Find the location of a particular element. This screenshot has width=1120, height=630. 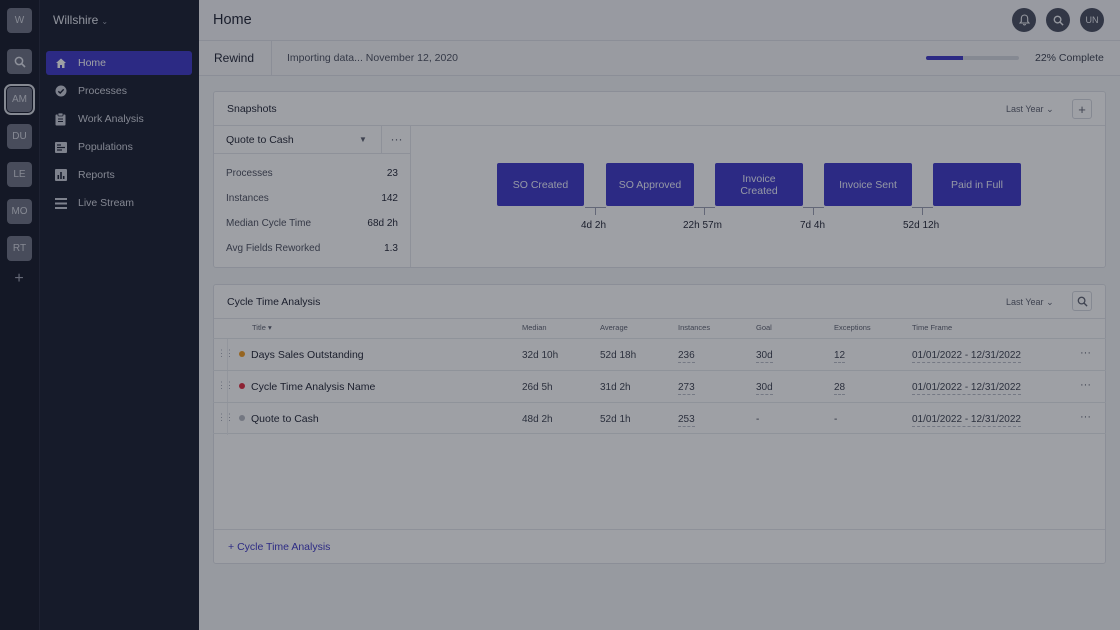

row-instances: 236 is located at coordinates (686, 356).